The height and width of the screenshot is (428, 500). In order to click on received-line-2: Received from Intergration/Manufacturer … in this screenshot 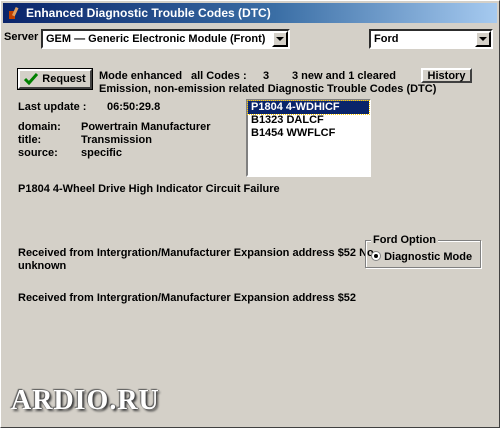, I will do `click(187, 298)`.